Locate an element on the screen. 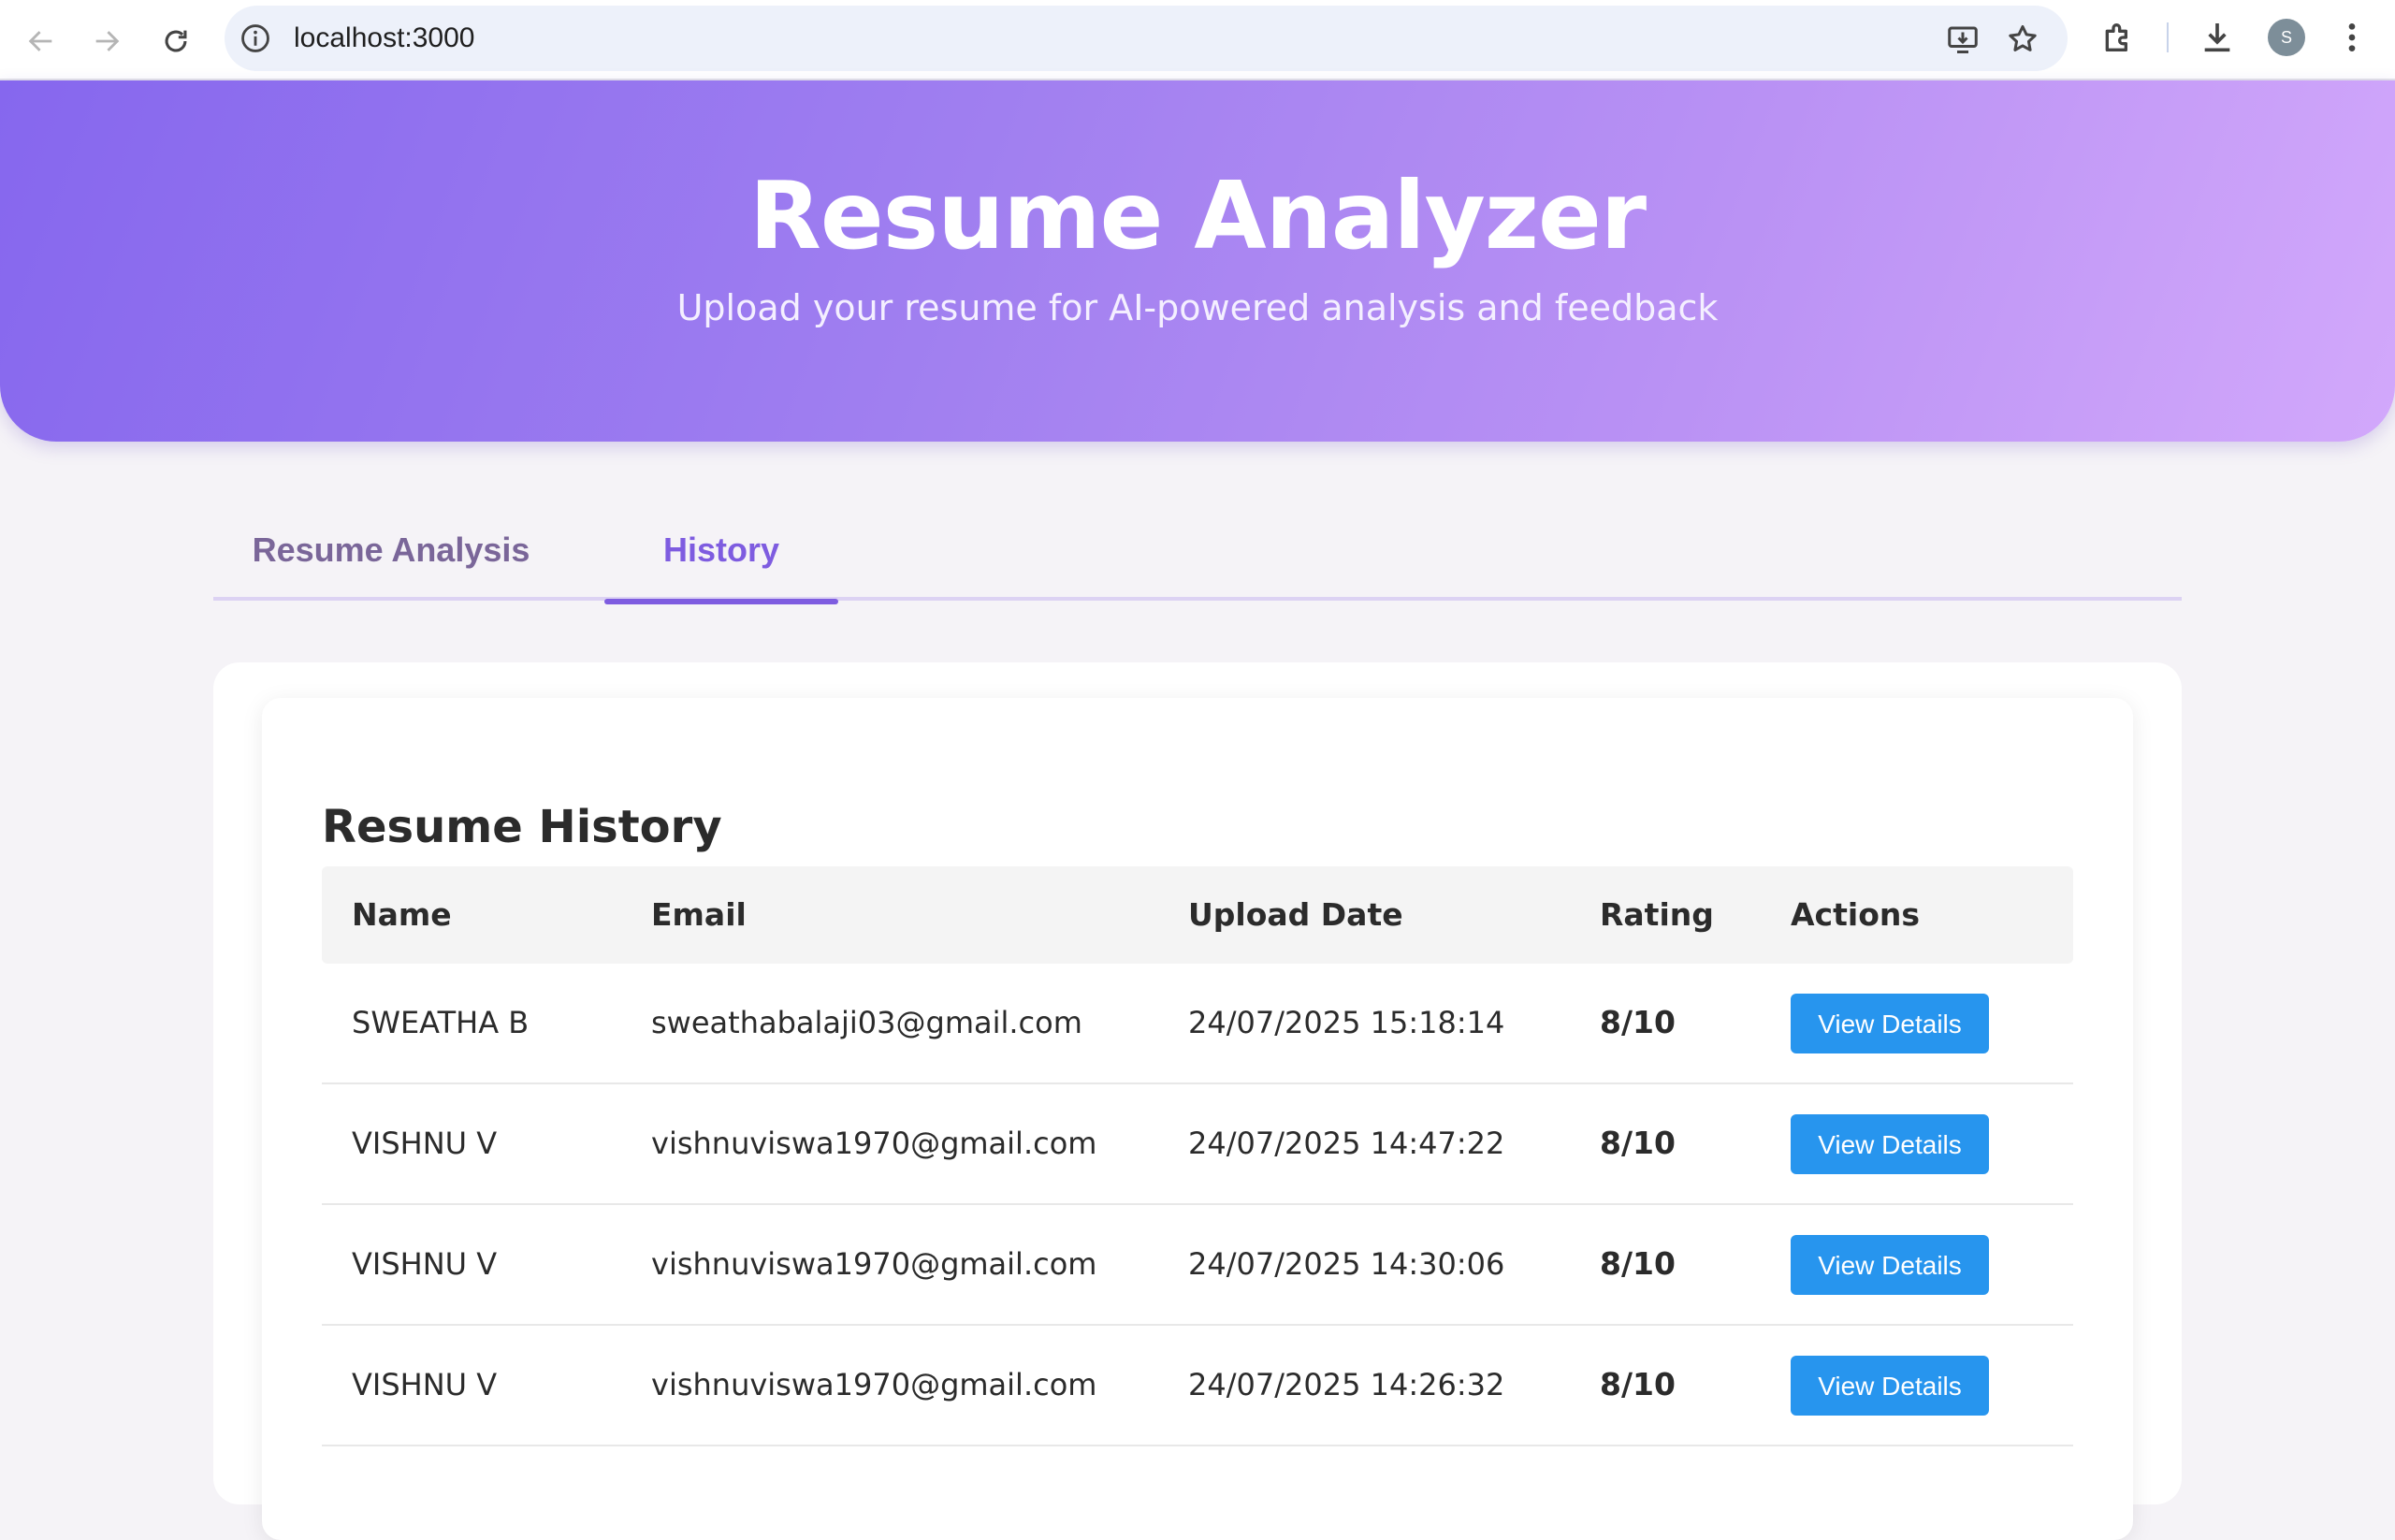  reload-button is located at coordinates (176, 41).